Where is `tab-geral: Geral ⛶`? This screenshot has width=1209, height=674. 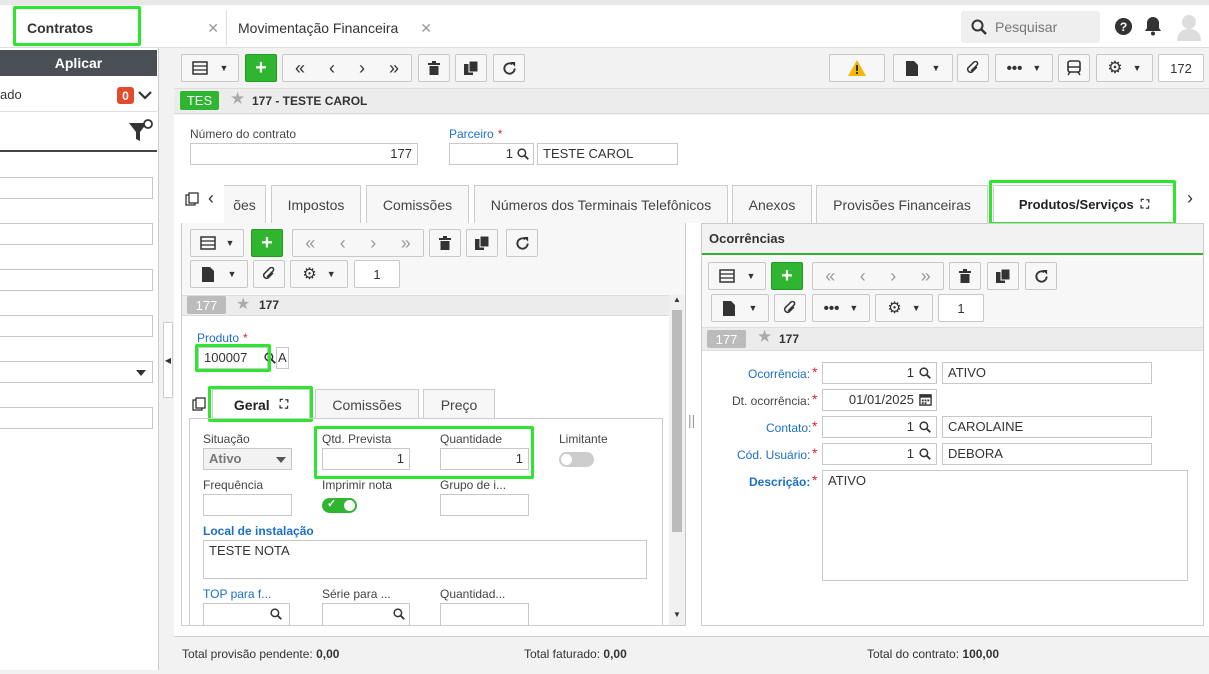
tab-geral: Geral ⛶ is located at coordinates (261, 404).